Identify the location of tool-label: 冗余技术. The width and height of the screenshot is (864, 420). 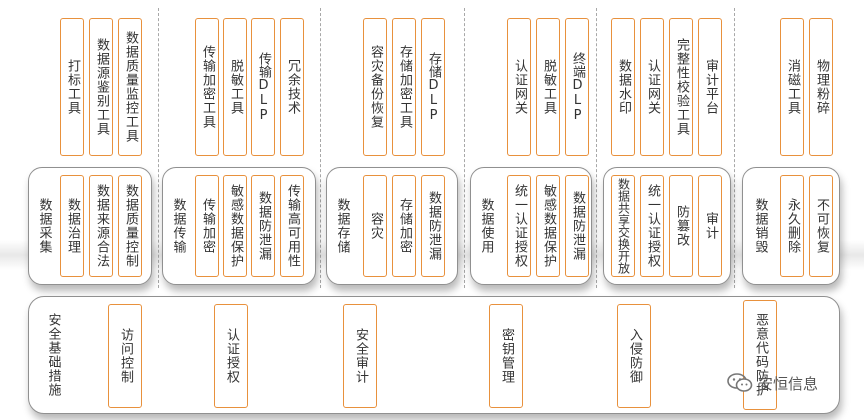
(292, 87).